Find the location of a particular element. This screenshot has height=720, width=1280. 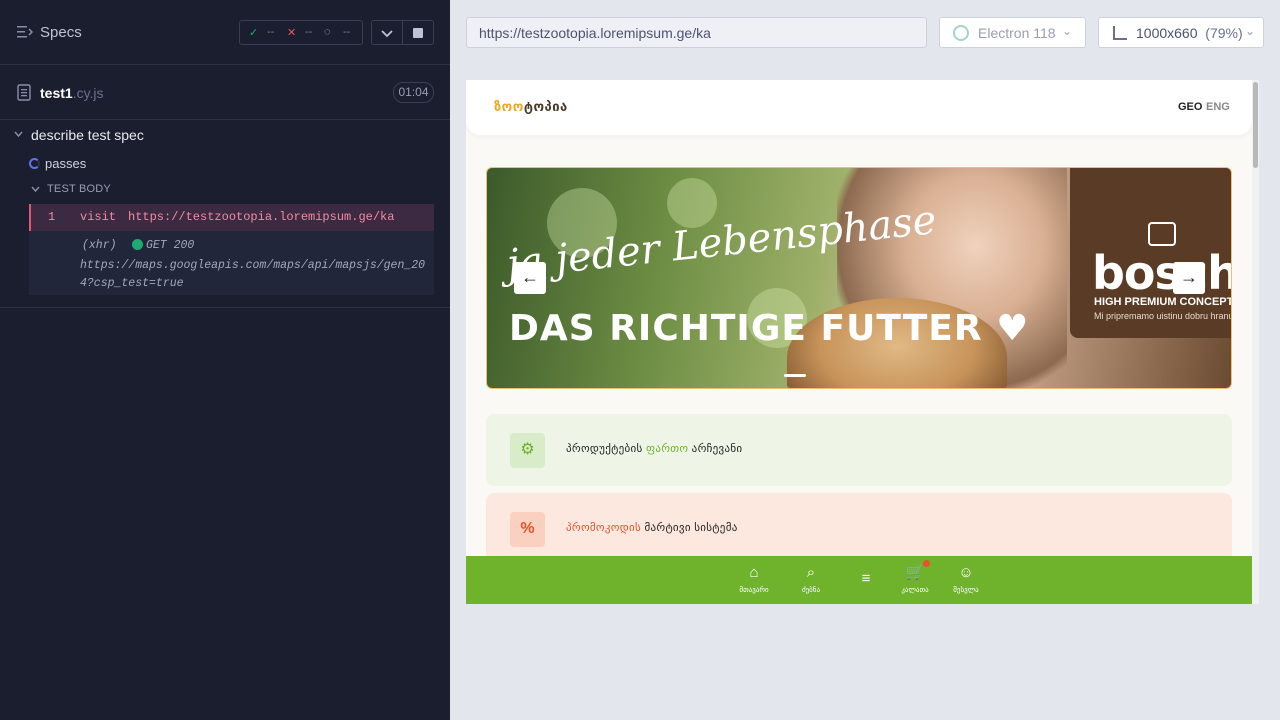

feature-text-highlight: ფართო is located at coordinates (667, 449).